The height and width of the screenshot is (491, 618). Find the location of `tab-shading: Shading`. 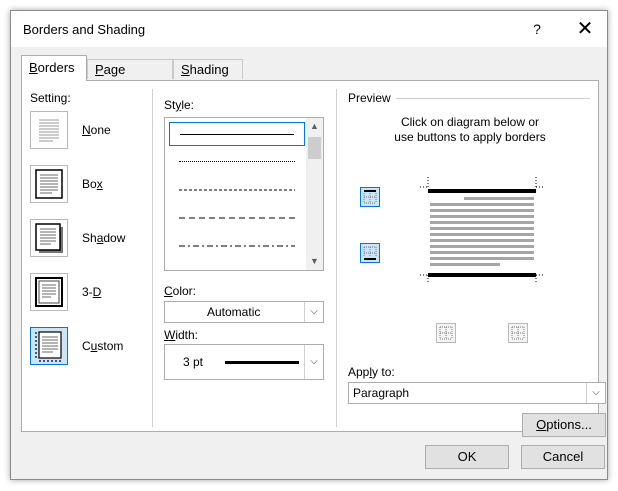

tab-shading: Shading is located at coordinates (208, 69).